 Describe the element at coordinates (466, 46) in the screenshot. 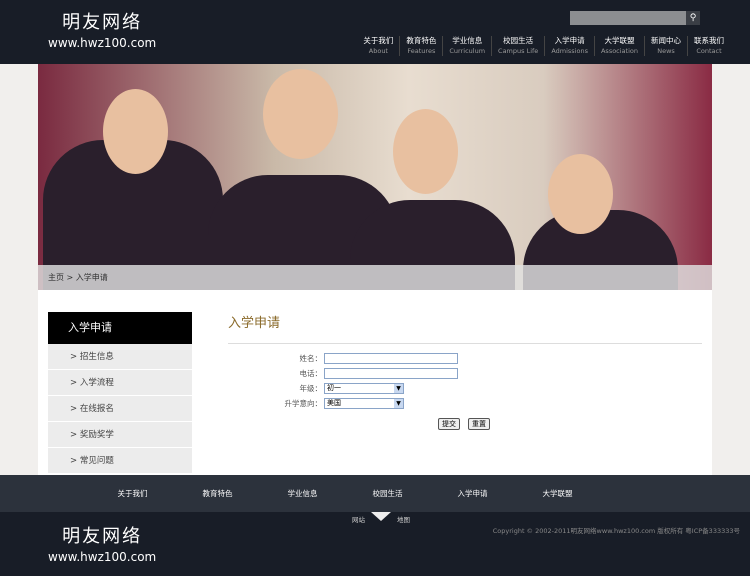

I see `nav-curriculum: 学业信息 Curriculum` at that location.